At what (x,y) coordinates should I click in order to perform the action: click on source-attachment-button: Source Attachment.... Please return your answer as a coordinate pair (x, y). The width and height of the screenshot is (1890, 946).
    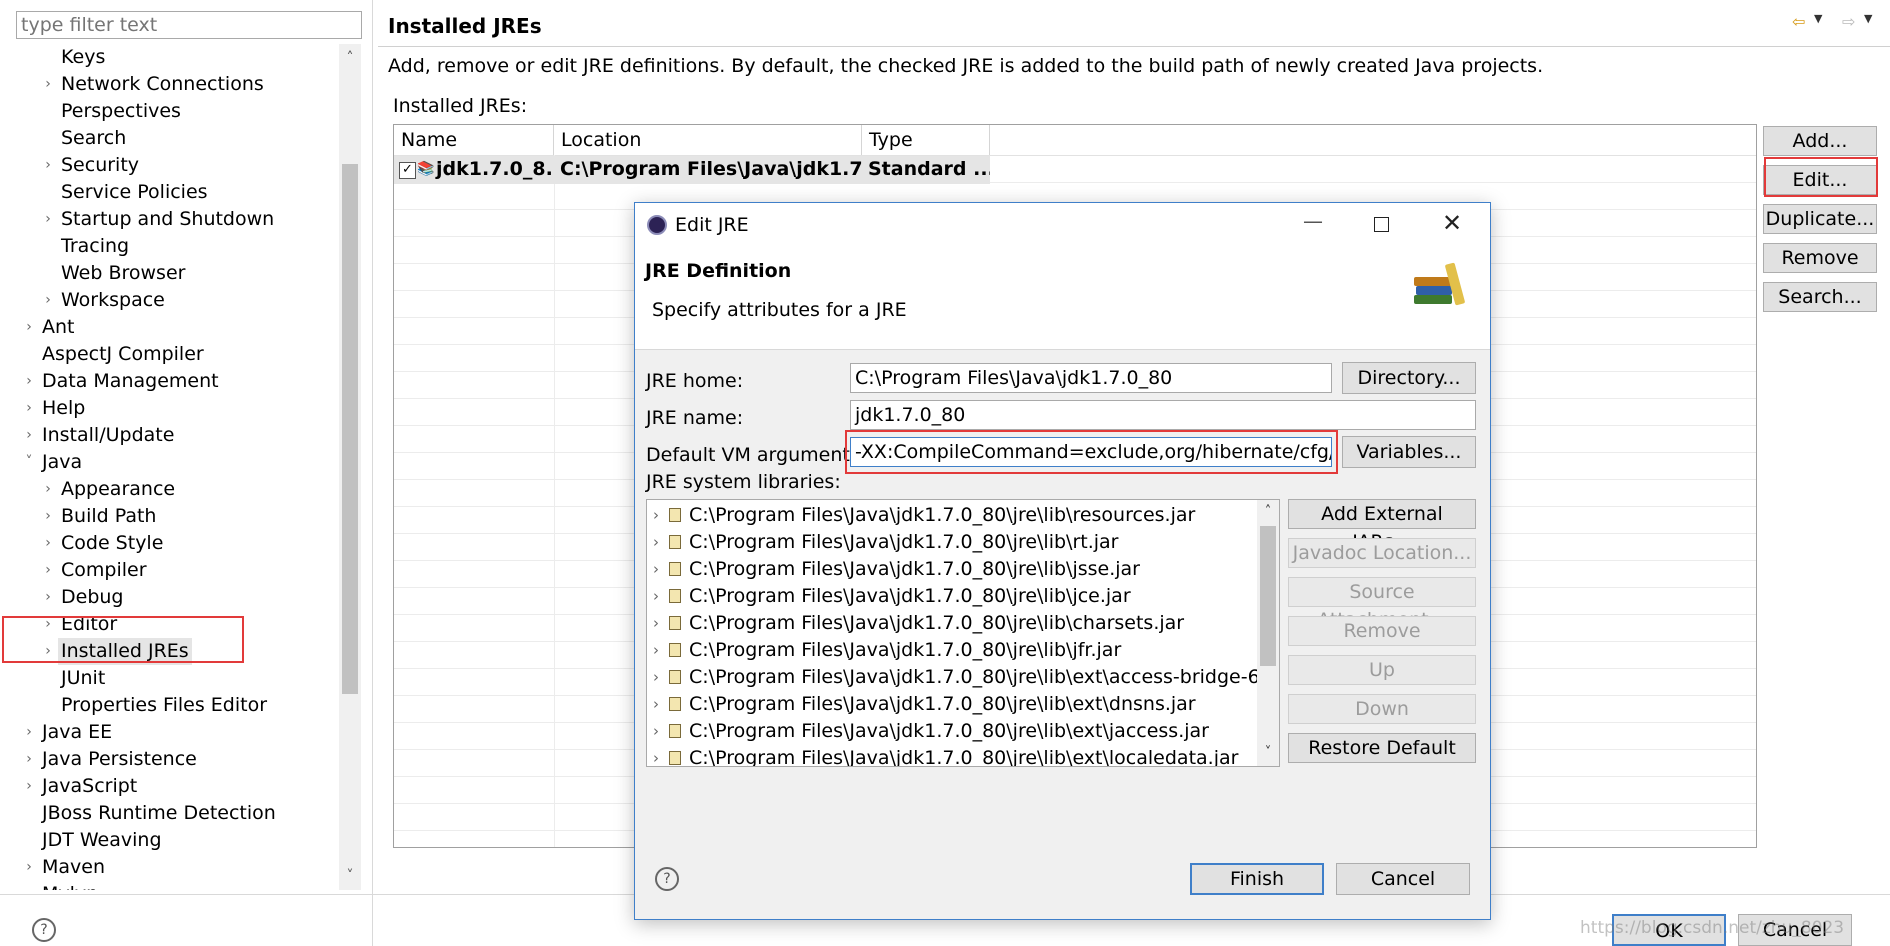
    Looking at the image, I should click on (1382, 604).